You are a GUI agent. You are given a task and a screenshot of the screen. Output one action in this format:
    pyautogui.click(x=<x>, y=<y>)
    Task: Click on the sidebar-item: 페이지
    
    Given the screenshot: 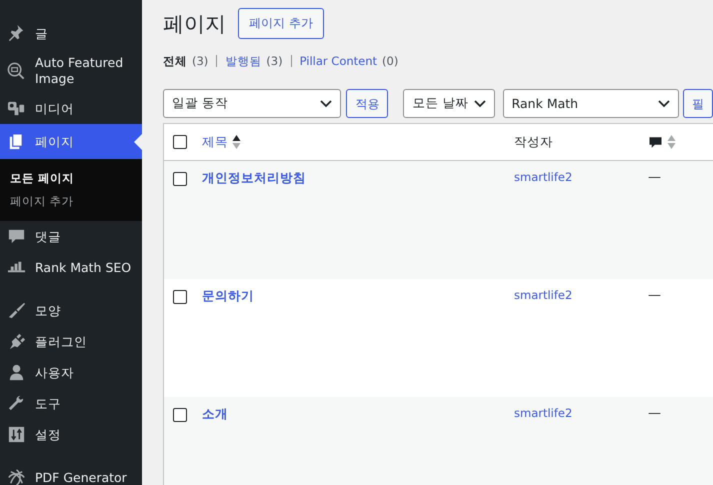 What is the action you would take?
    pyautogui.click(x=71, y=141)
    